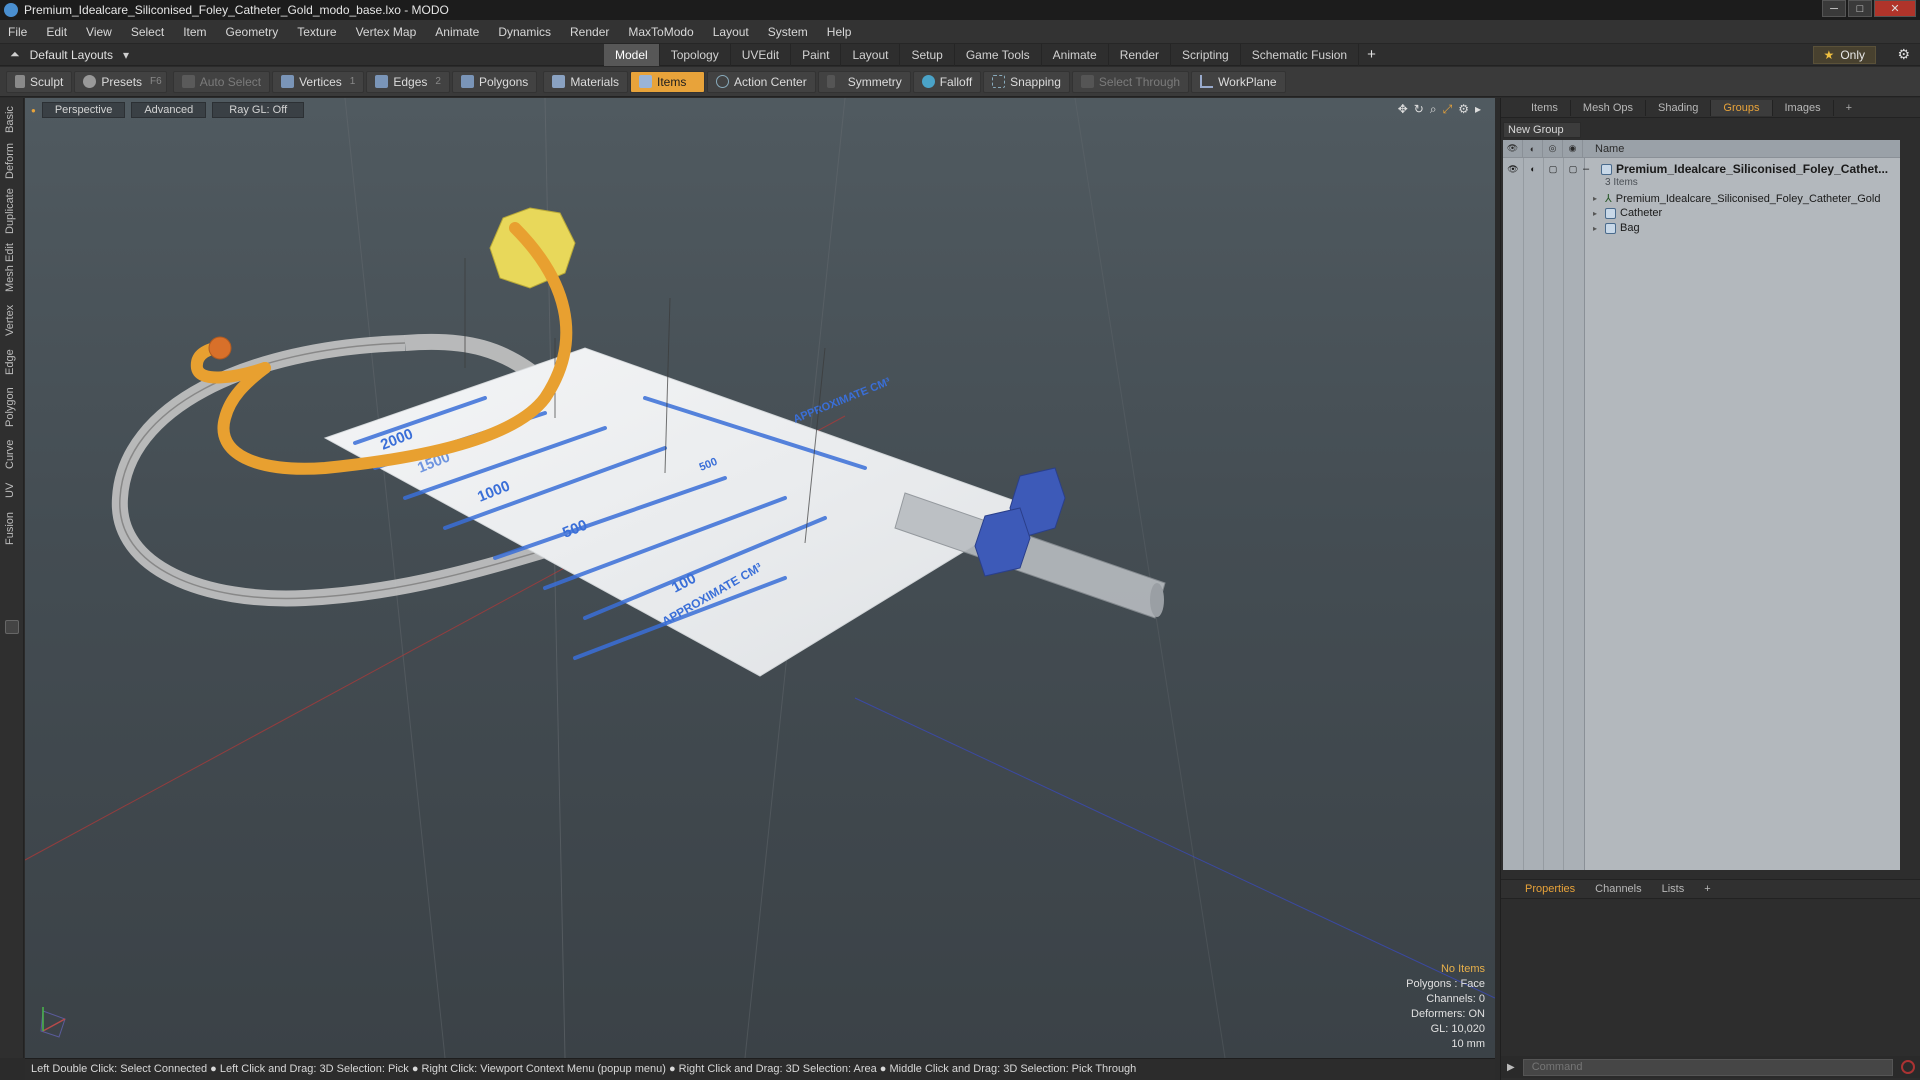 The width and height of the screenshot is (1920, 1080). What do you see at coordinates (1860, 8) in the screenshot?
I see `maximize-button: □` at bounding box center [1860, 8].